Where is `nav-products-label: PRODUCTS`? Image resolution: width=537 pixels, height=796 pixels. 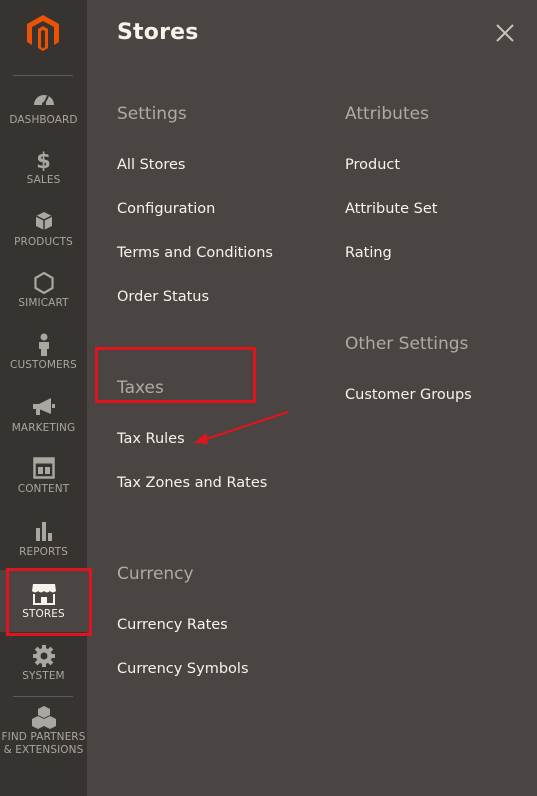
nav-products-label: PRODUCTS is located at coordinates (43, 242).